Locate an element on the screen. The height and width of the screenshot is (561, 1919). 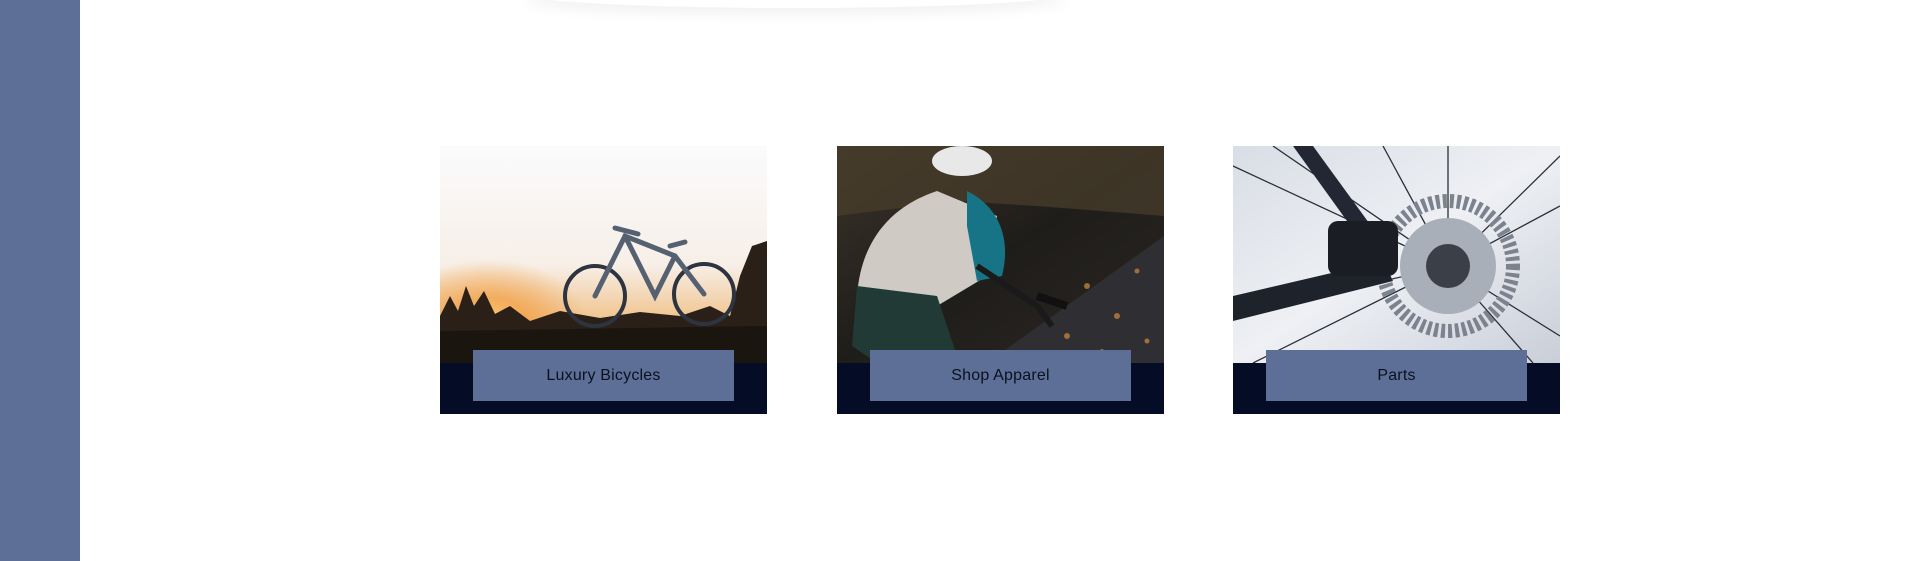
header-shadow is located at coordinates (795, 4).